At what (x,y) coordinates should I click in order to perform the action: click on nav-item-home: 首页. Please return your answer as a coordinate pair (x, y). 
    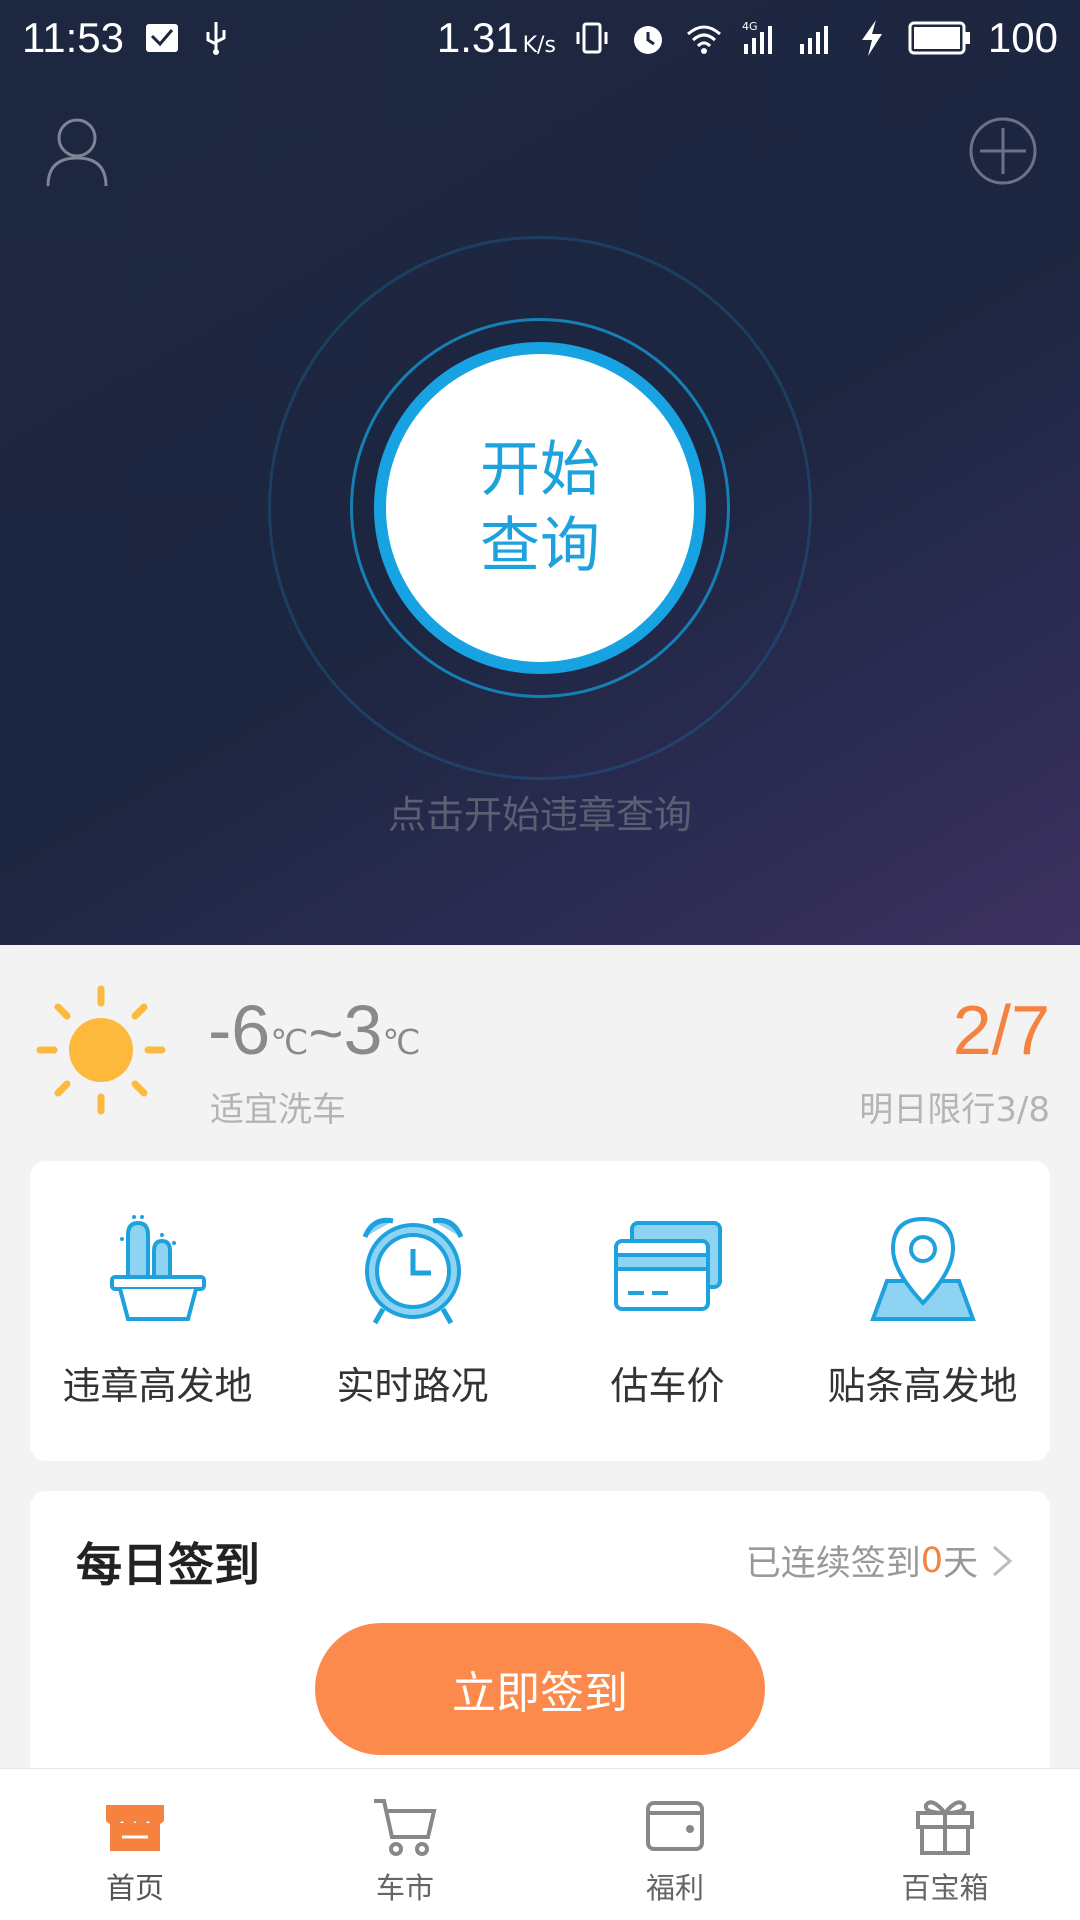
    Looking at the image, I should click on (135, 1844).